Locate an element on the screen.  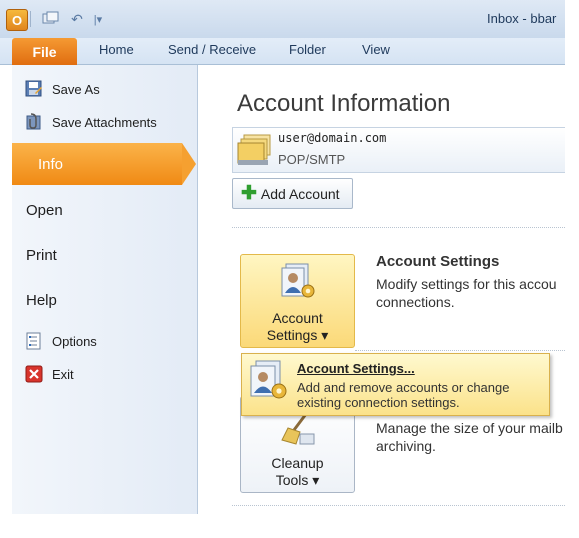
nav-save-attachments: Save Attachments is located at coordinates (92, 122).